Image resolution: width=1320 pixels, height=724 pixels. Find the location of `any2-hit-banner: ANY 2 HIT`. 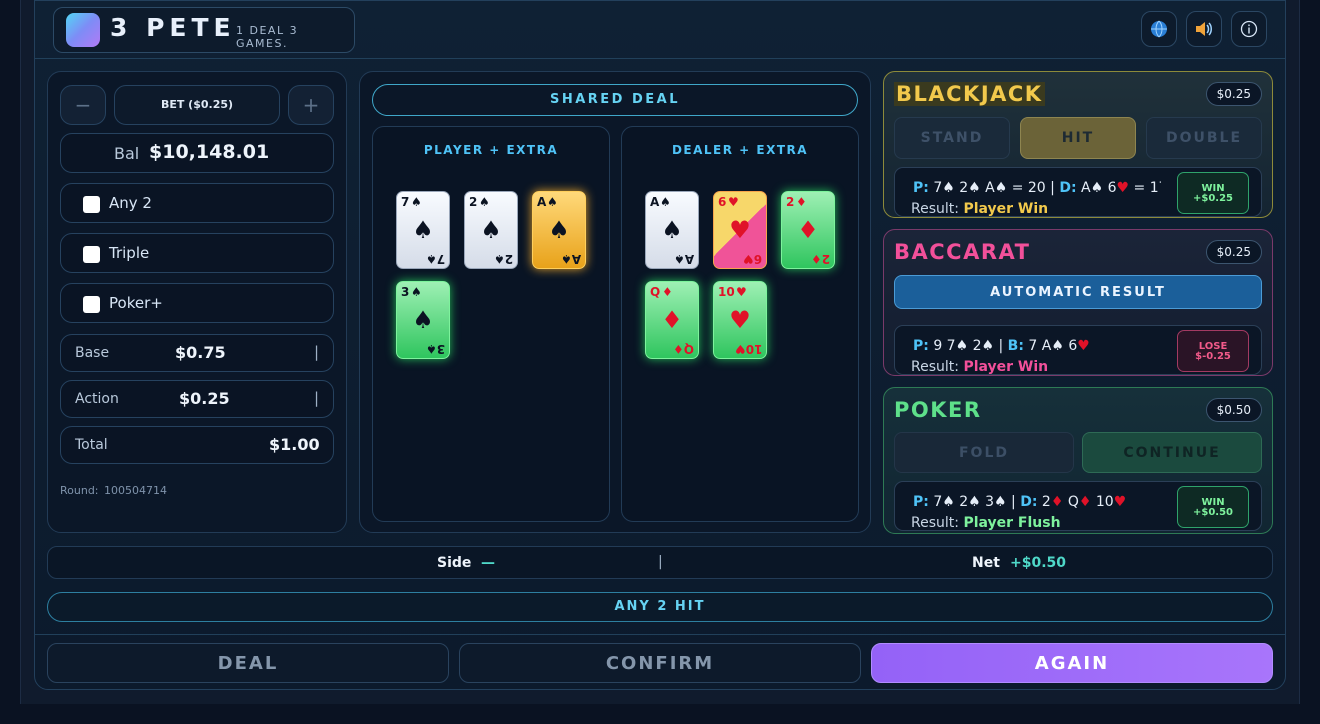

any2-hit-banner: ANY 2 HIT is located at coordinates (660, 607).